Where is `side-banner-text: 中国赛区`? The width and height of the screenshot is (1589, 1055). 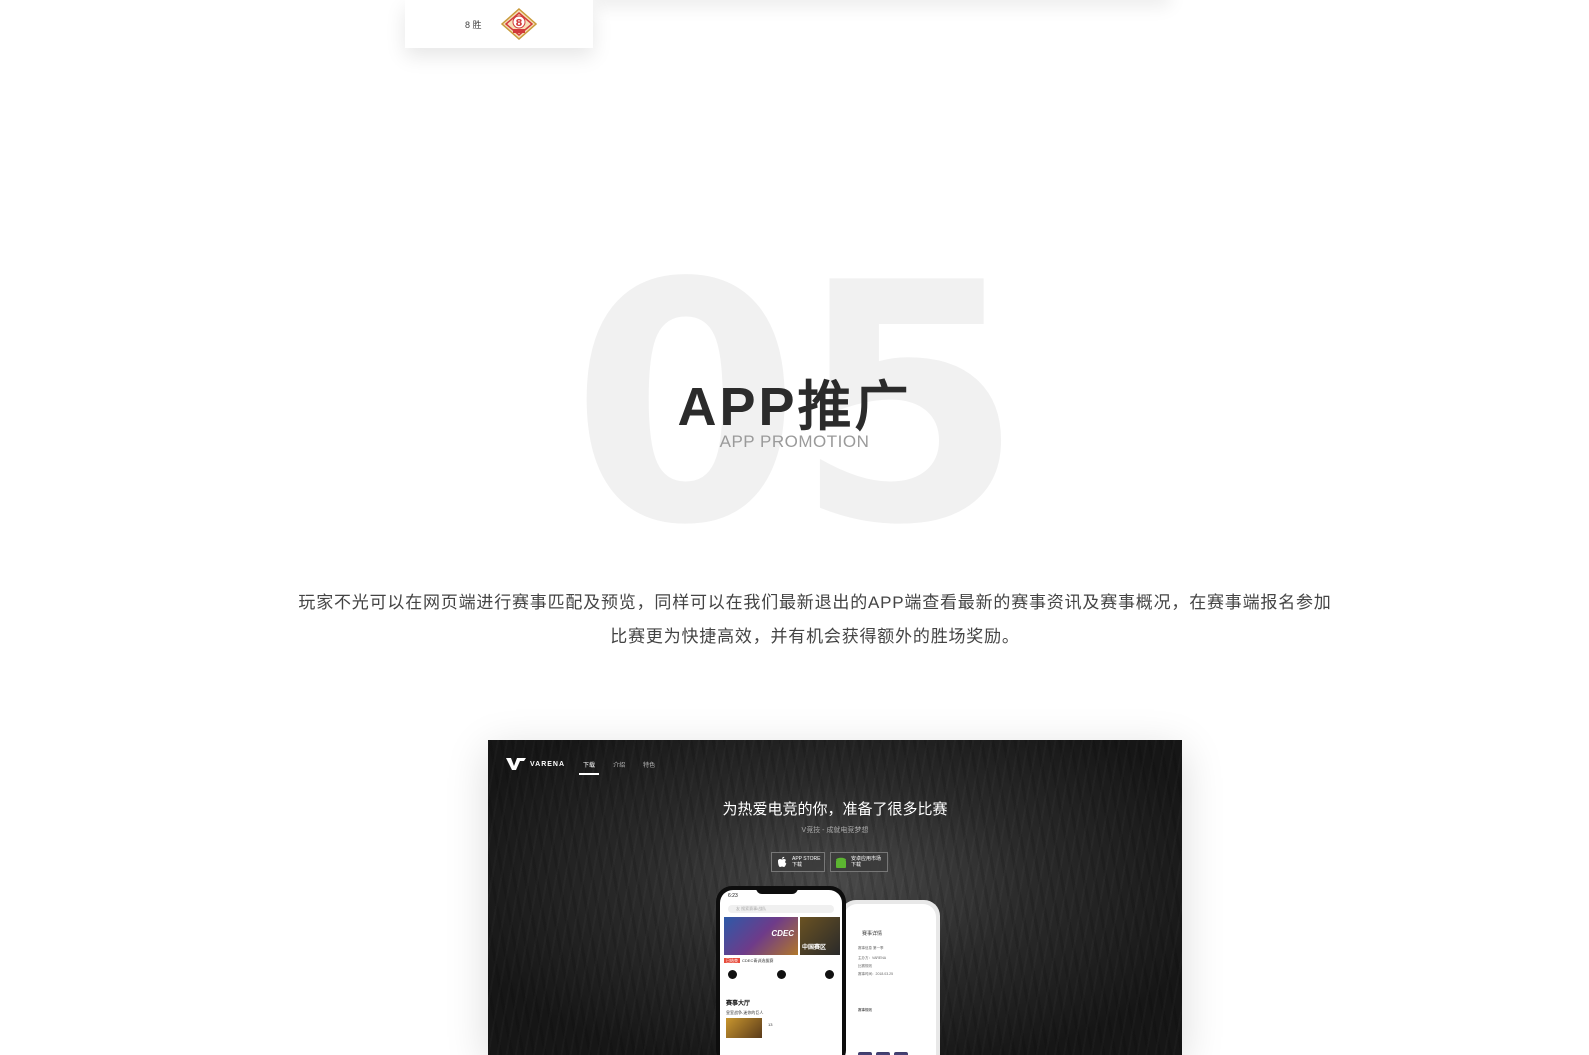 side-banner-text: 中国赛区 is located at coordinates (814, 948).